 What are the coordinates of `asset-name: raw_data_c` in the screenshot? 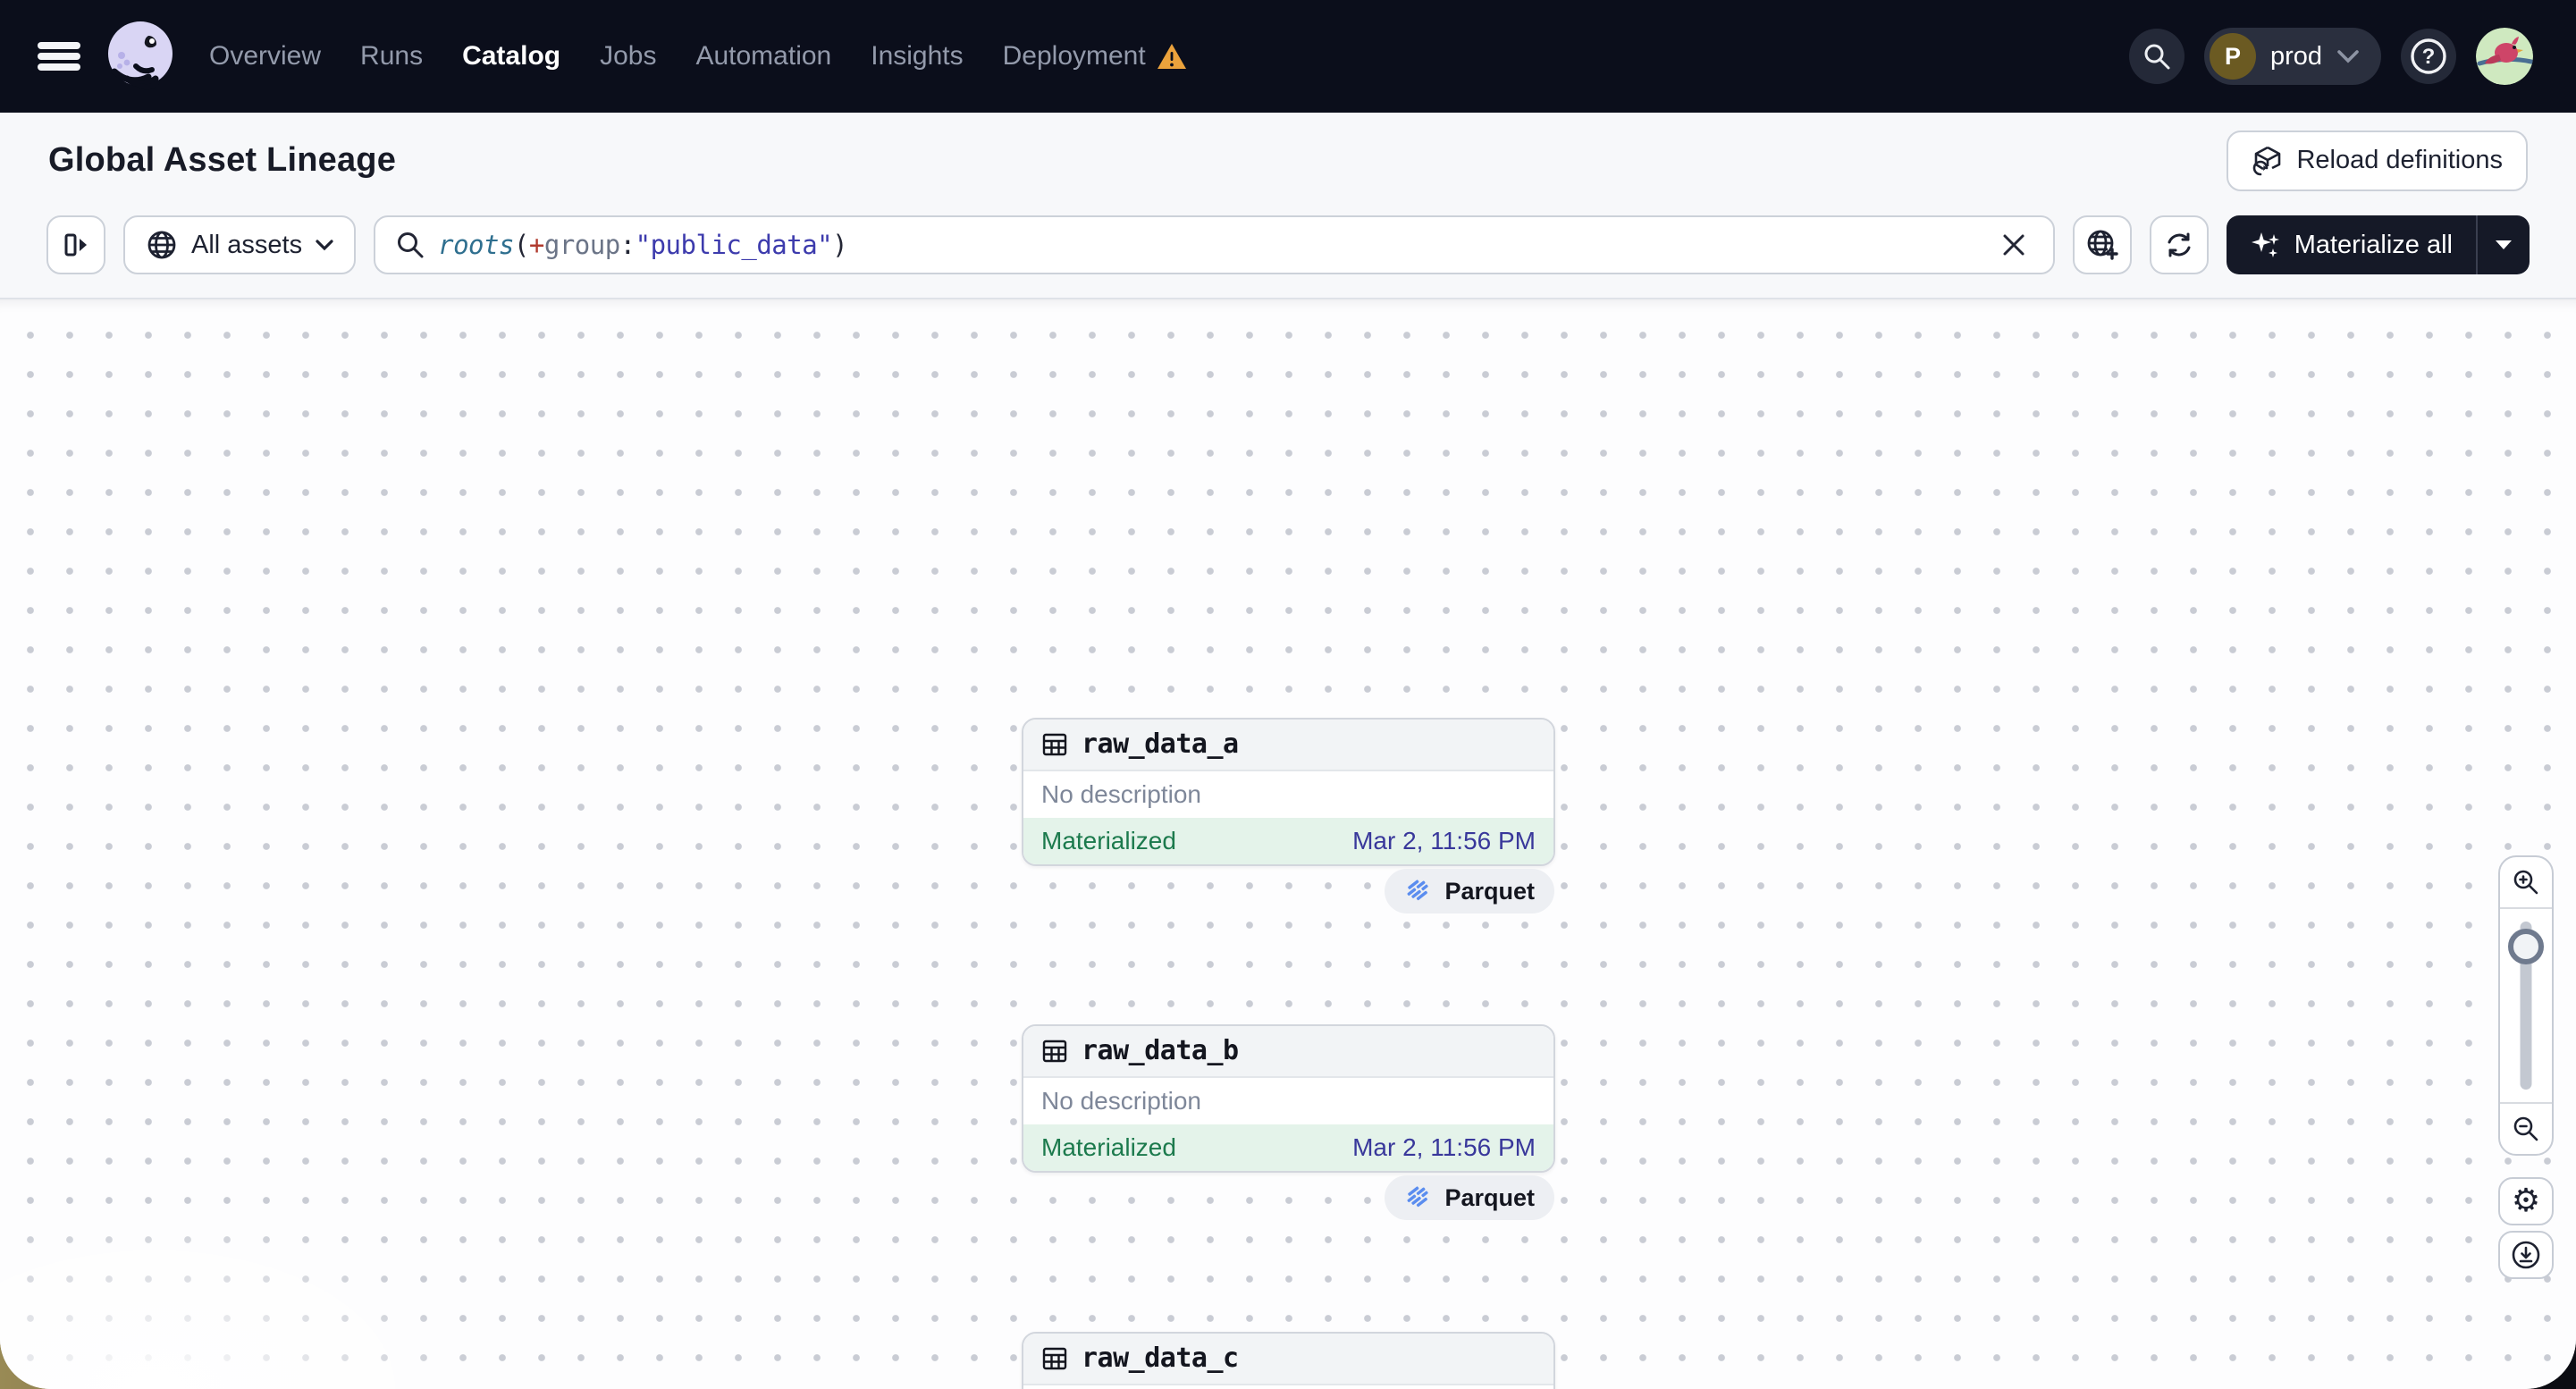 It's located at (1161, 1358).